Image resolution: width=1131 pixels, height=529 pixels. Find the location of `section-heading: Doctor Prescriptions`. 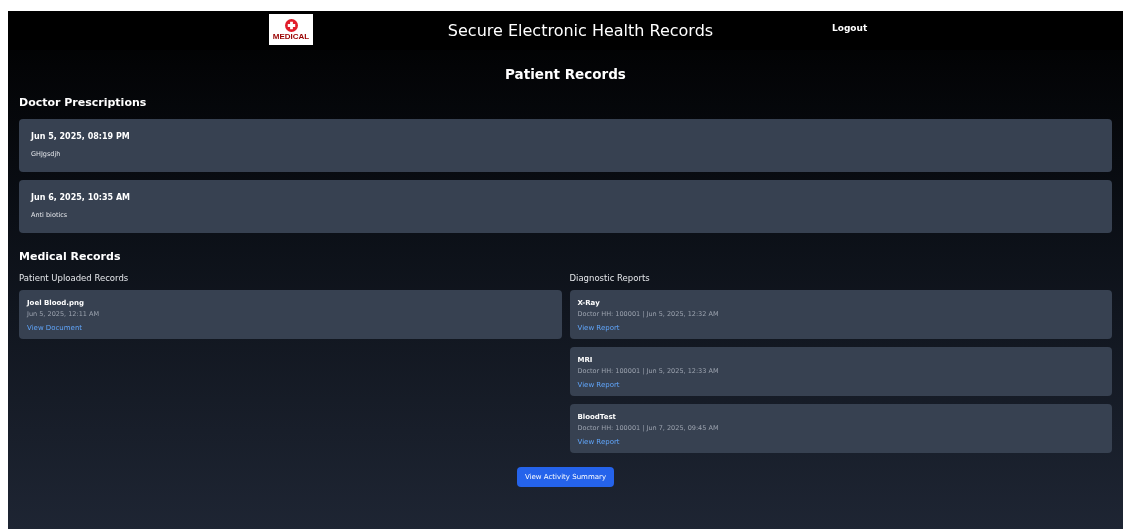

section-heading: Doctor Prescriptions is located at coordinates (83, 102).